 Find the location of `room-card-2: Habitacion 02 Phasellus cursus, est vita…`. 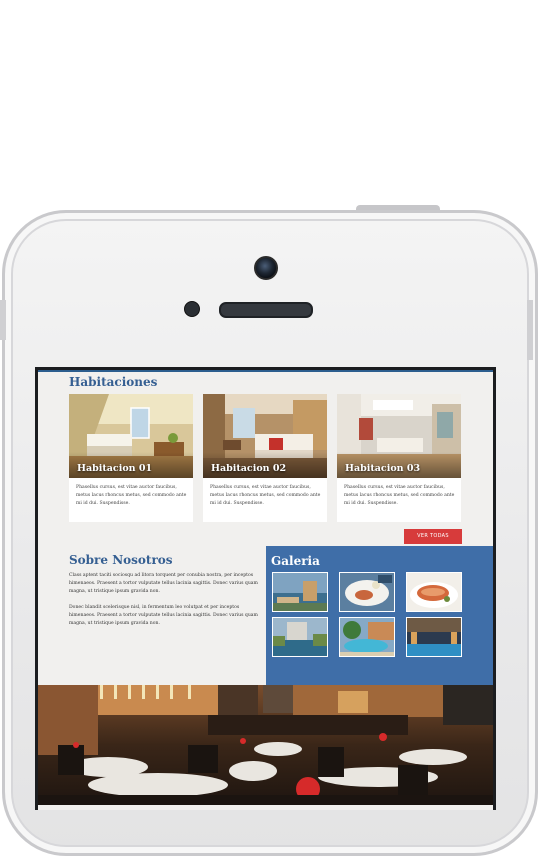

room-card-2: Habitacion 02 Phasellus cursus, est vita… is located at coordinates (265, 458).